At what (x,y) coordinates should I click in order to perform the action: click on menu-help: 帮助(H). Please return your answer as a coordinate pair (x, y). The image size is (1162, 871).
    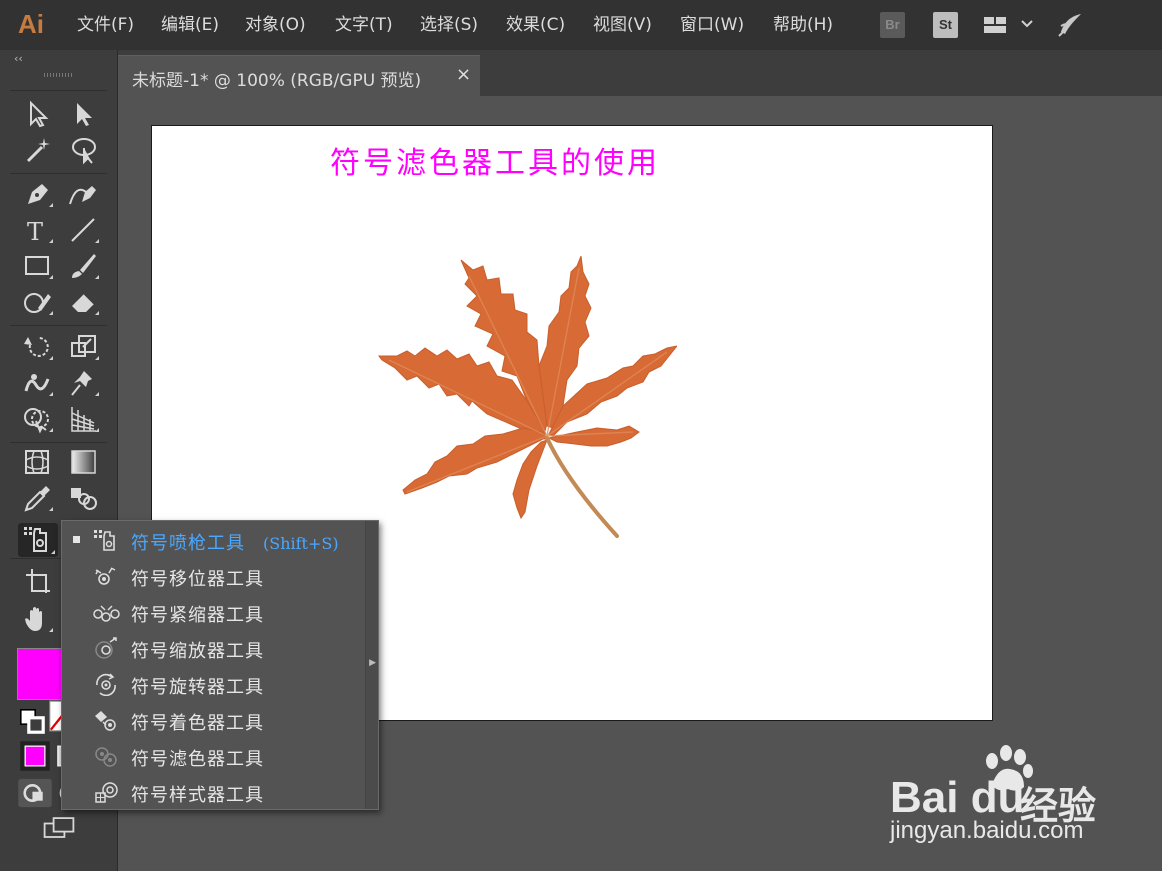
    Looking at the image, I should click on (803, 25).